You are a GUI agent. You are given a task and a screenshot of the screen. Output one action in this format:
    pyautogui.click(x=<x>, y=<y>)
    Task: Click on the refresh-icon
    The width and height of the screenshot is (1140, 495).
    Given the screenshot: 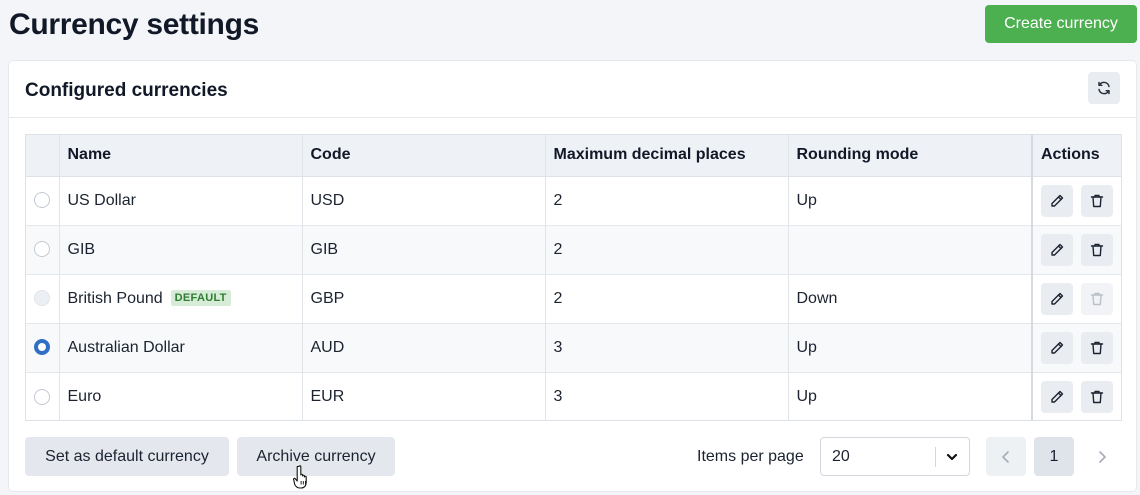 What is the action you would take?
    pyautogui.click(x=1104, y=88)
    